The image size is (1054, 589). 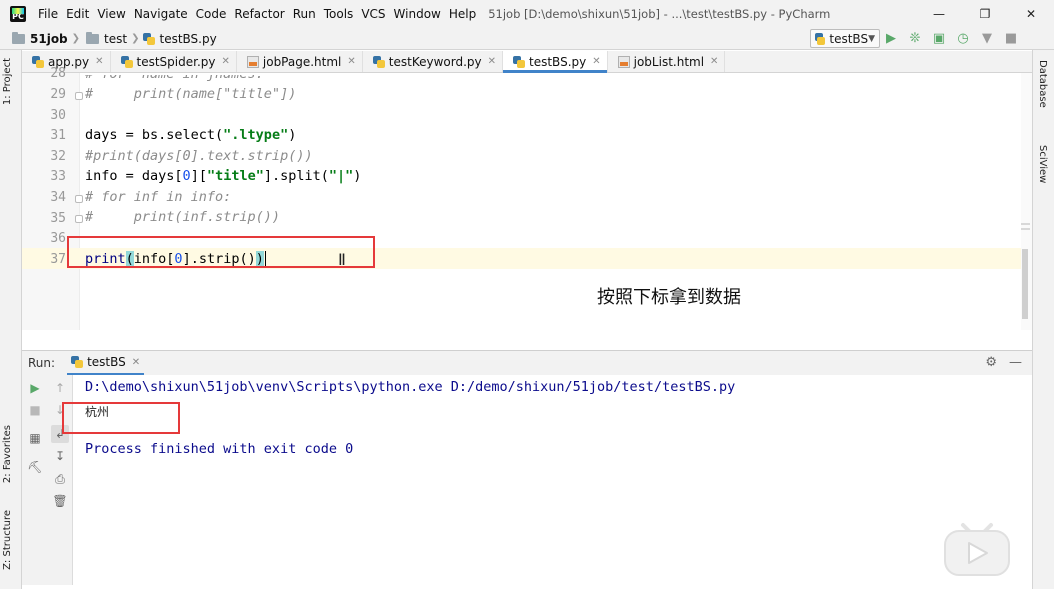 What do you see at coordinates (7, 540) in the screenshot?
I see `structure-tool-tab: Z: Structure` at bounding box center [7, 540].